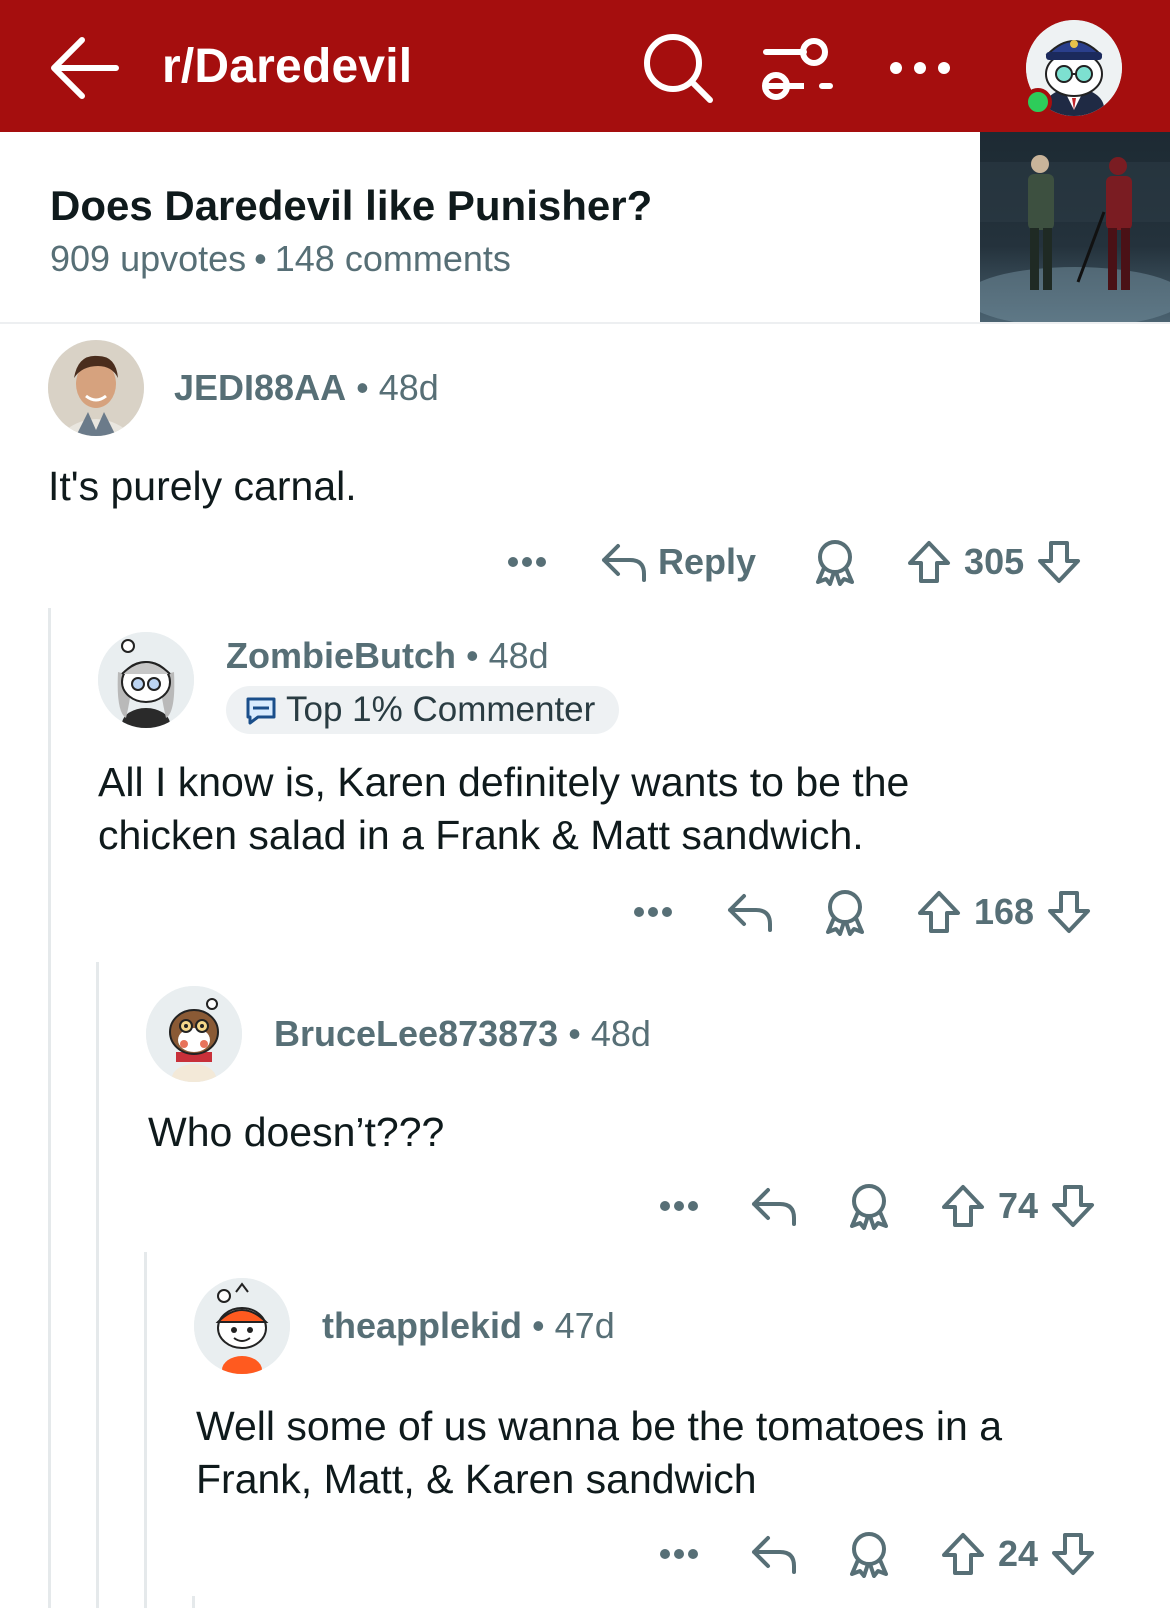 The width and height of the screenshot is (1170, 1608). Describe the element at coordinates (585, 66) in the screenshot. I see `top-bar: r/Daredevil` at that location.